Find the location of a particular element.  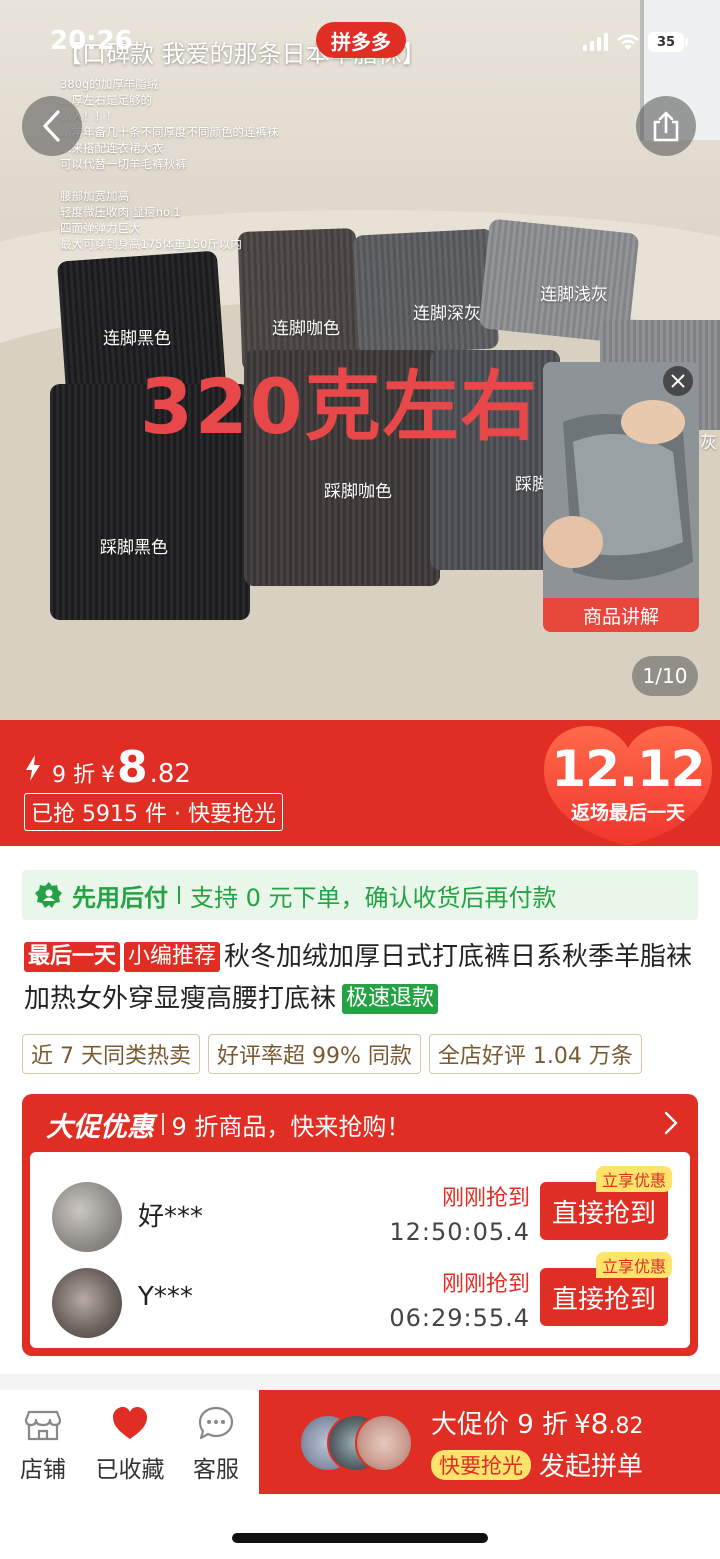

sock-label: 踩脚黑色 is located at coordinates (134, 548).